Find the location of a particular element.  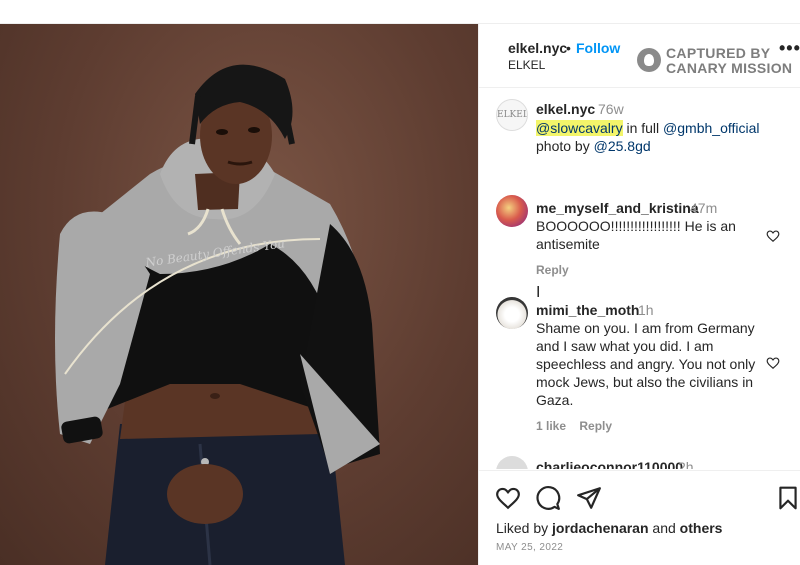

header-subtitle: ELKEL is located at coordinates (527, 65).